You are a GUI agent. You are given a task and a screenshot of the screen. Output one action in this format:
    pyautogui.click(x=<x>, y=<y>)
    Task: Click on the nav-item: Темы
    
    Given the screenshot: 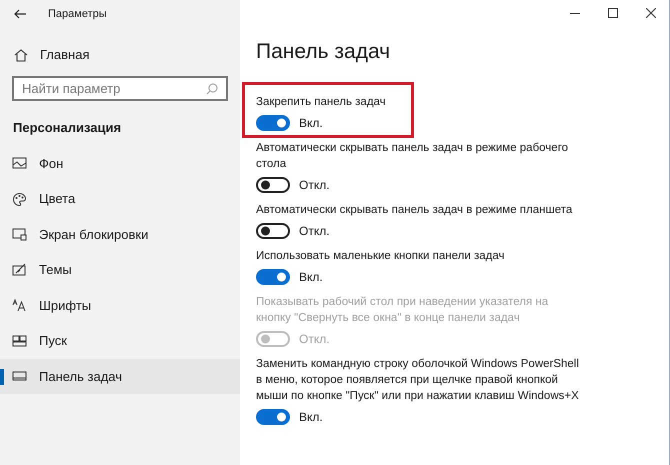 What is the action you would take?
    pyautogui.click(x=120, y=270)
    